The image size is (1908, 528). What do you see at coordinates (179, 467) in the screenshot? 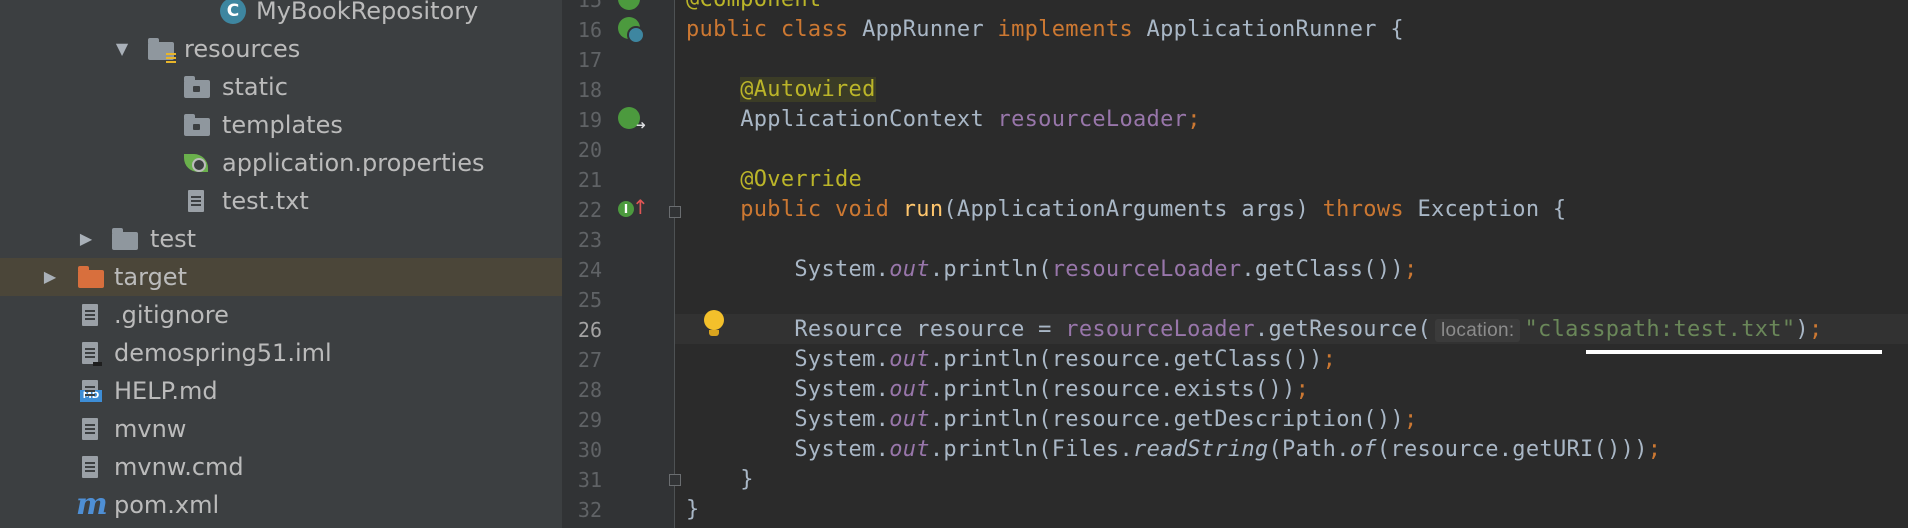
I see `tree-item-label: mvnw.cmd` at bounding box center [179, 467].